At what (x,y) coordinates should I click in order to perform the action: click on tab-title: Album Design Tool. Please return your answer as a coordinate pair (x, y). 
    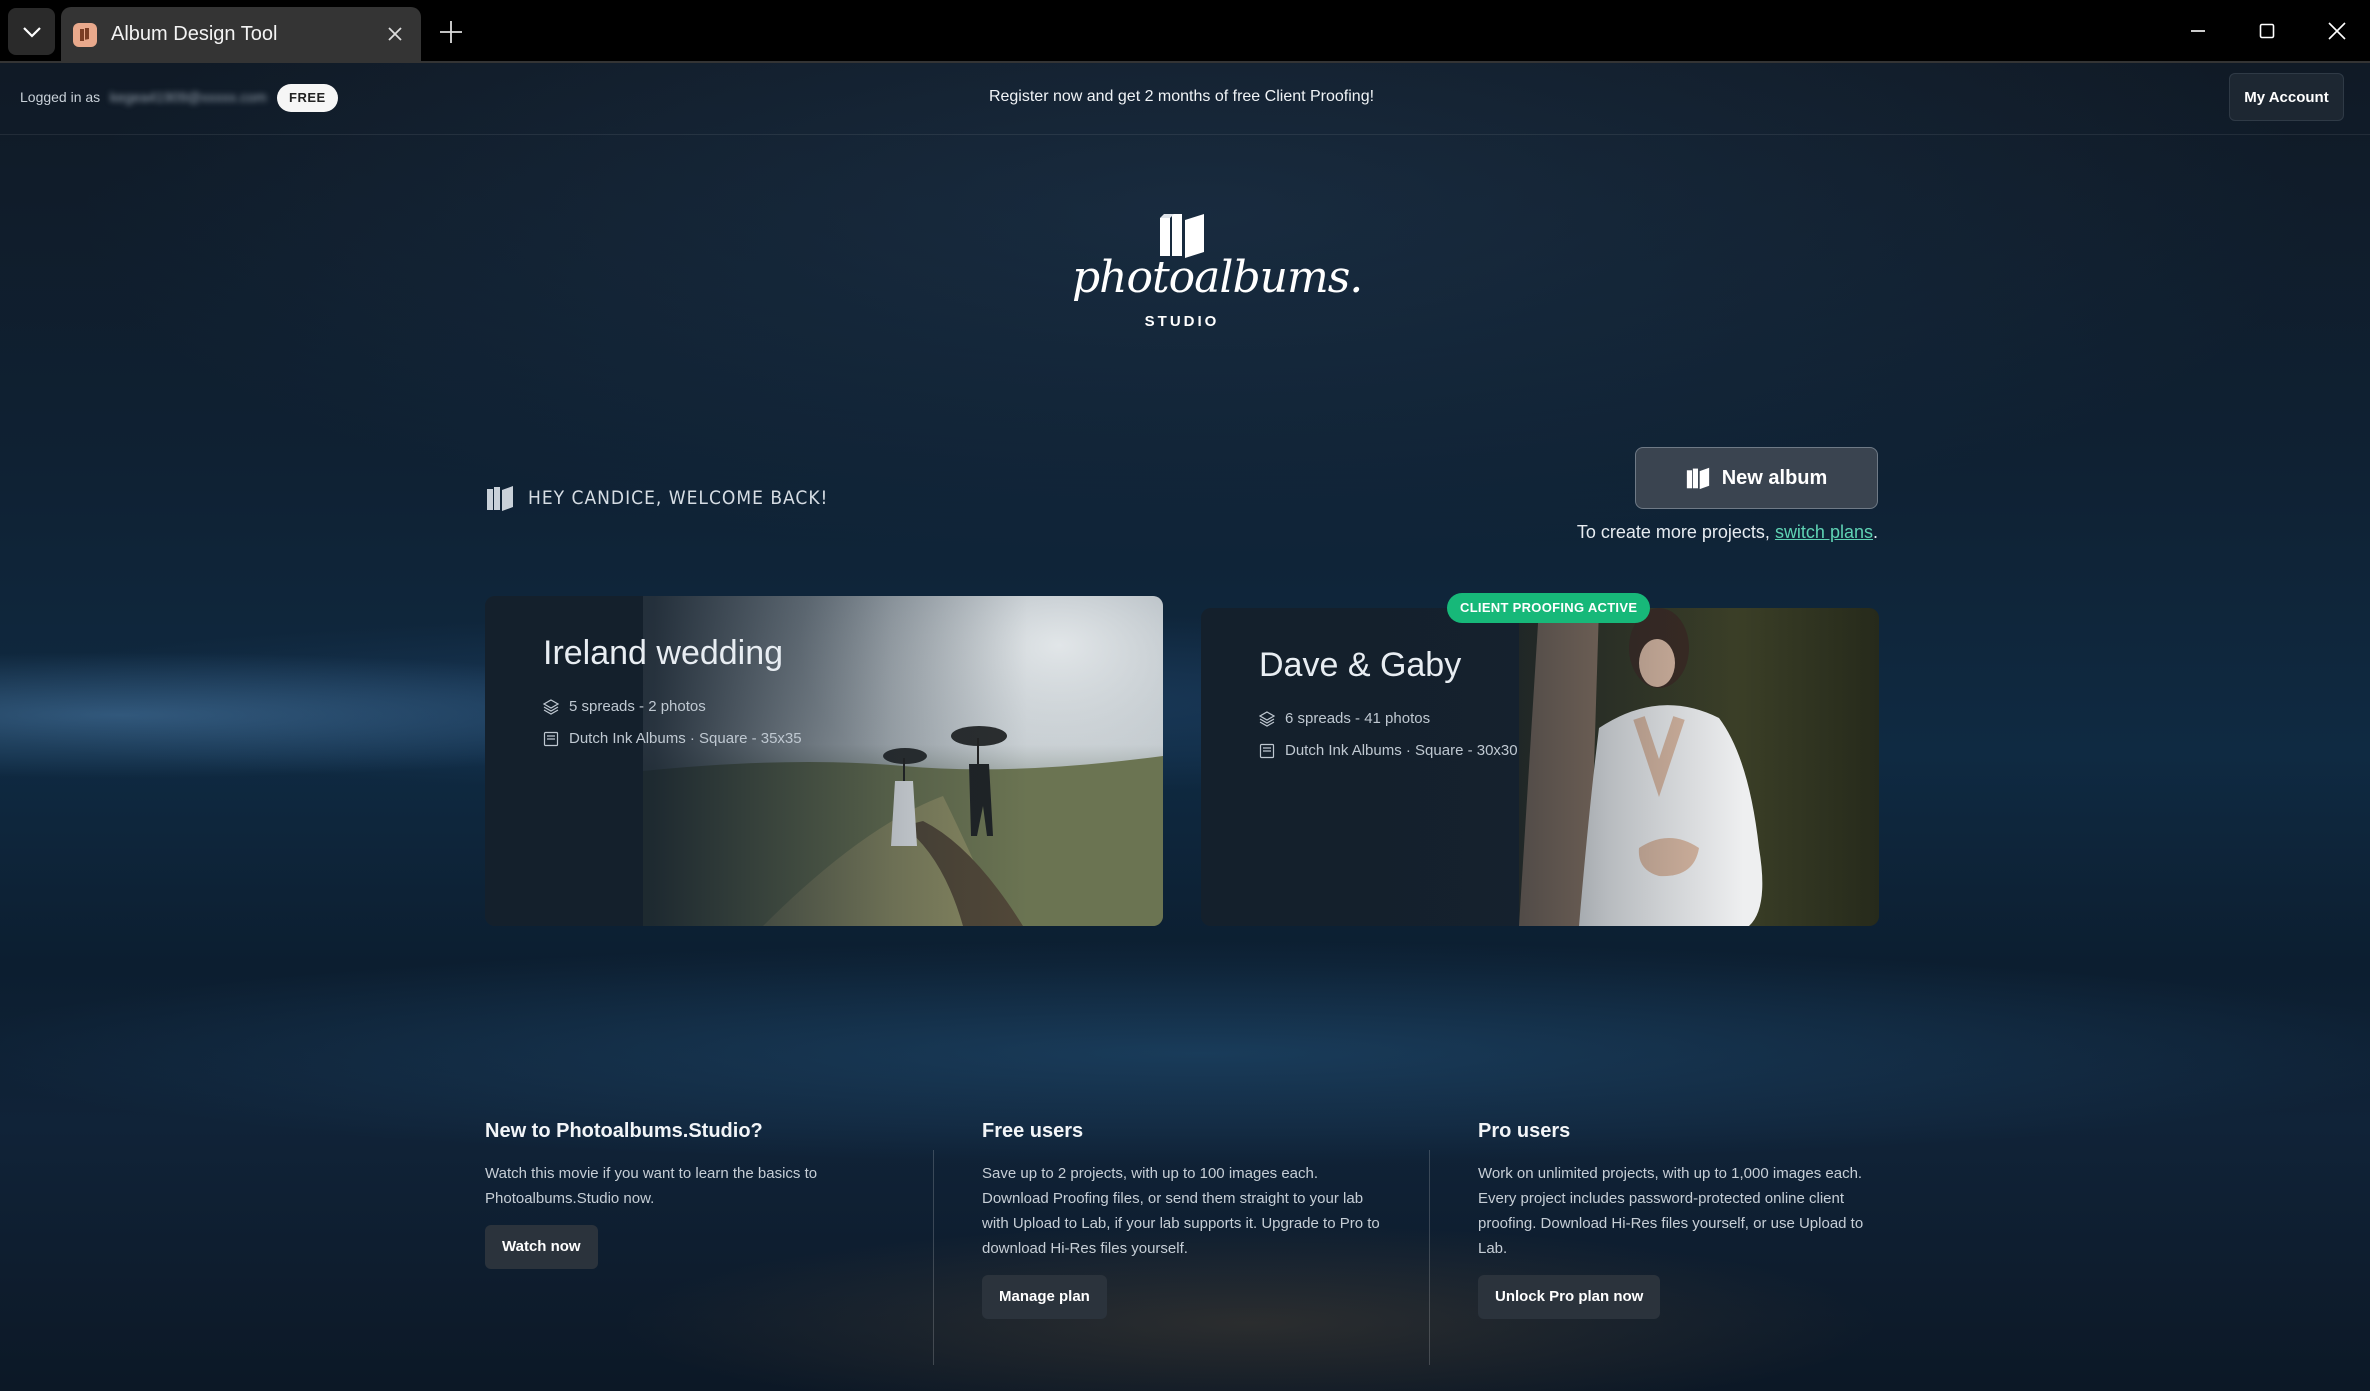
    Looking at the image, I should click on (194, 34).